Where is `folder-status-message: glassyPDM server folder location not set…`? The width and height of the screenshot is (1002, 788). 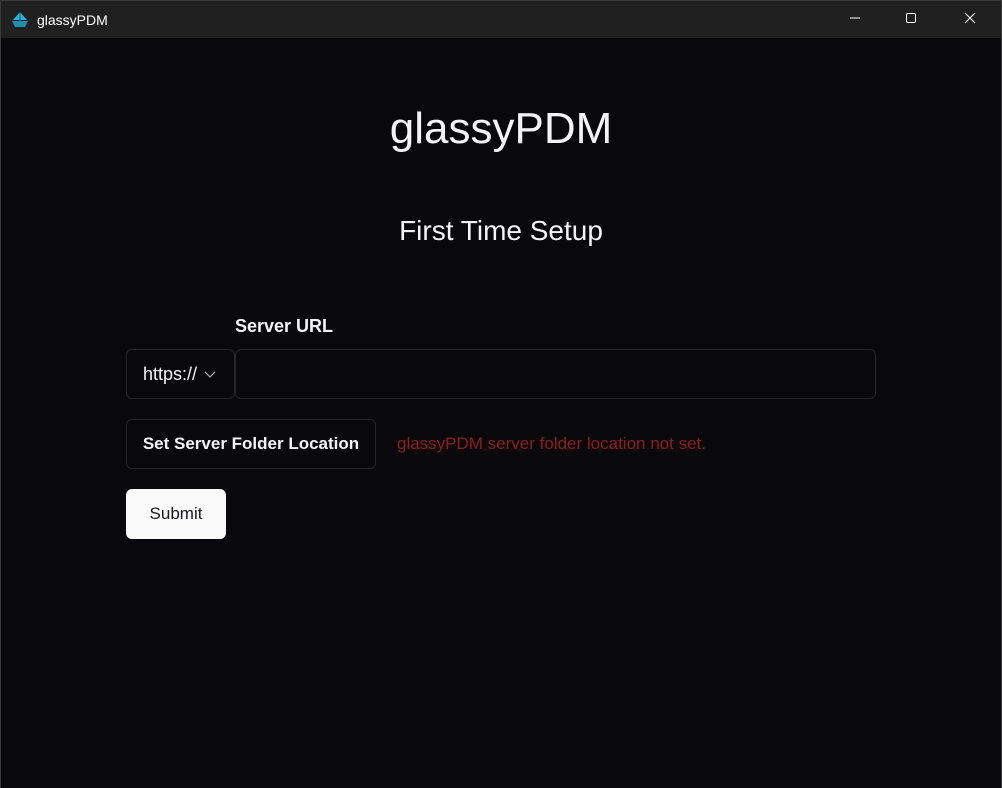
folder-status-message: glassyPDM server folder location not set… is located at coordinates (551, 443).